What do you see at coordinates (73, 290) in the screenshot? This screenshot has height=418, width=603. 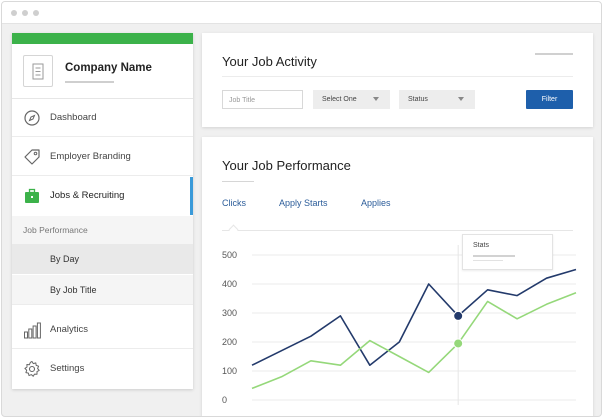 I see `submenu-item-label: By Job Title` at bounding box center [73, 290].